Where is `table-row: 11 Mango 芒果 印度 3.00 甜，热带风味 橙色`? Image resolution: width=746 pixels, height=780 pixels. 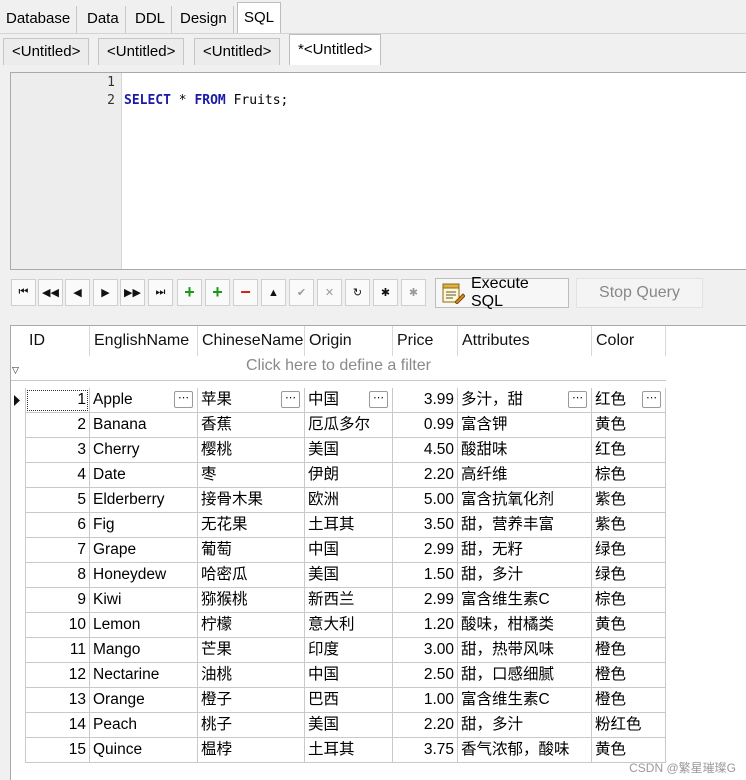
table-row: 11 Mango 芒果 印度 3.00 甜，热带风味 橙色 is located at coordinates (345, 650).